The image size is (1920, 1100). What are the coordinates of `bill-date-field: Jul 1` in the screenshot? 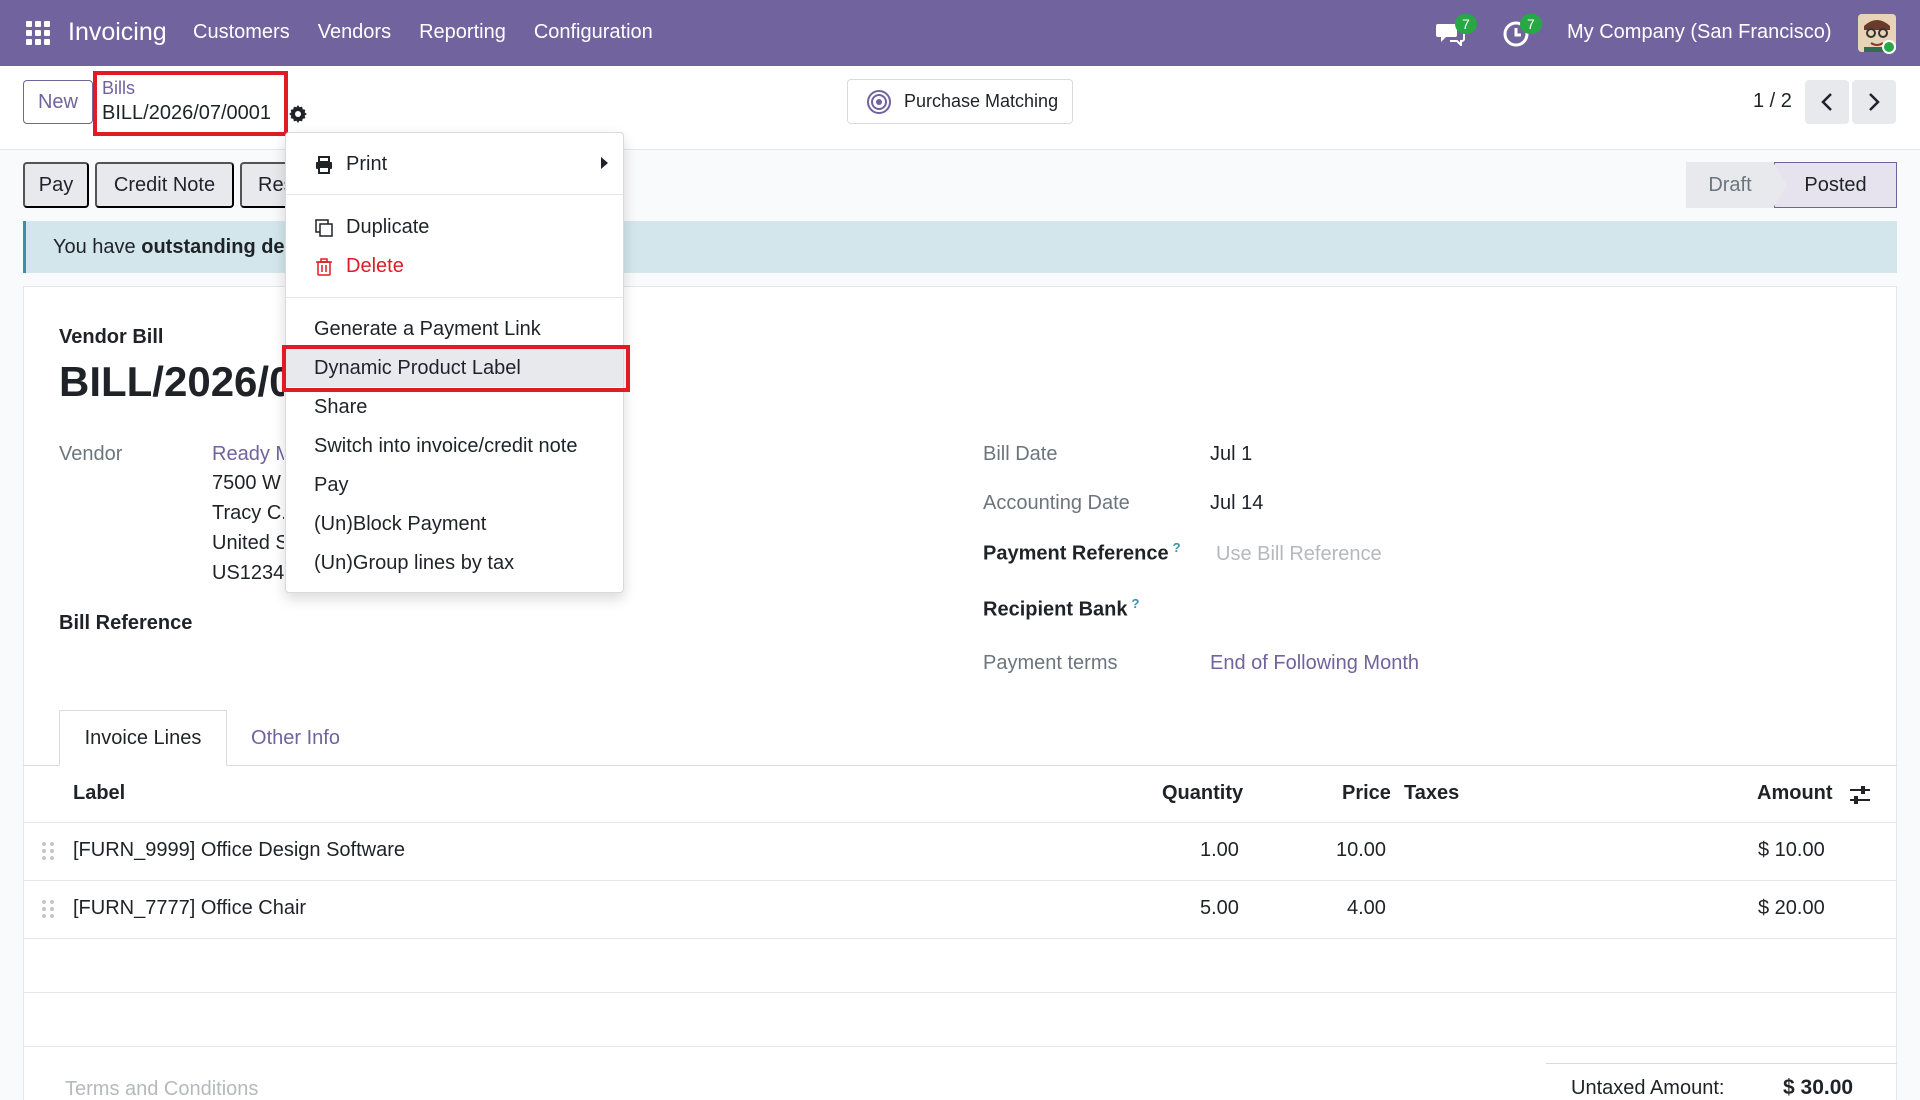 It's located at (1231, 454).